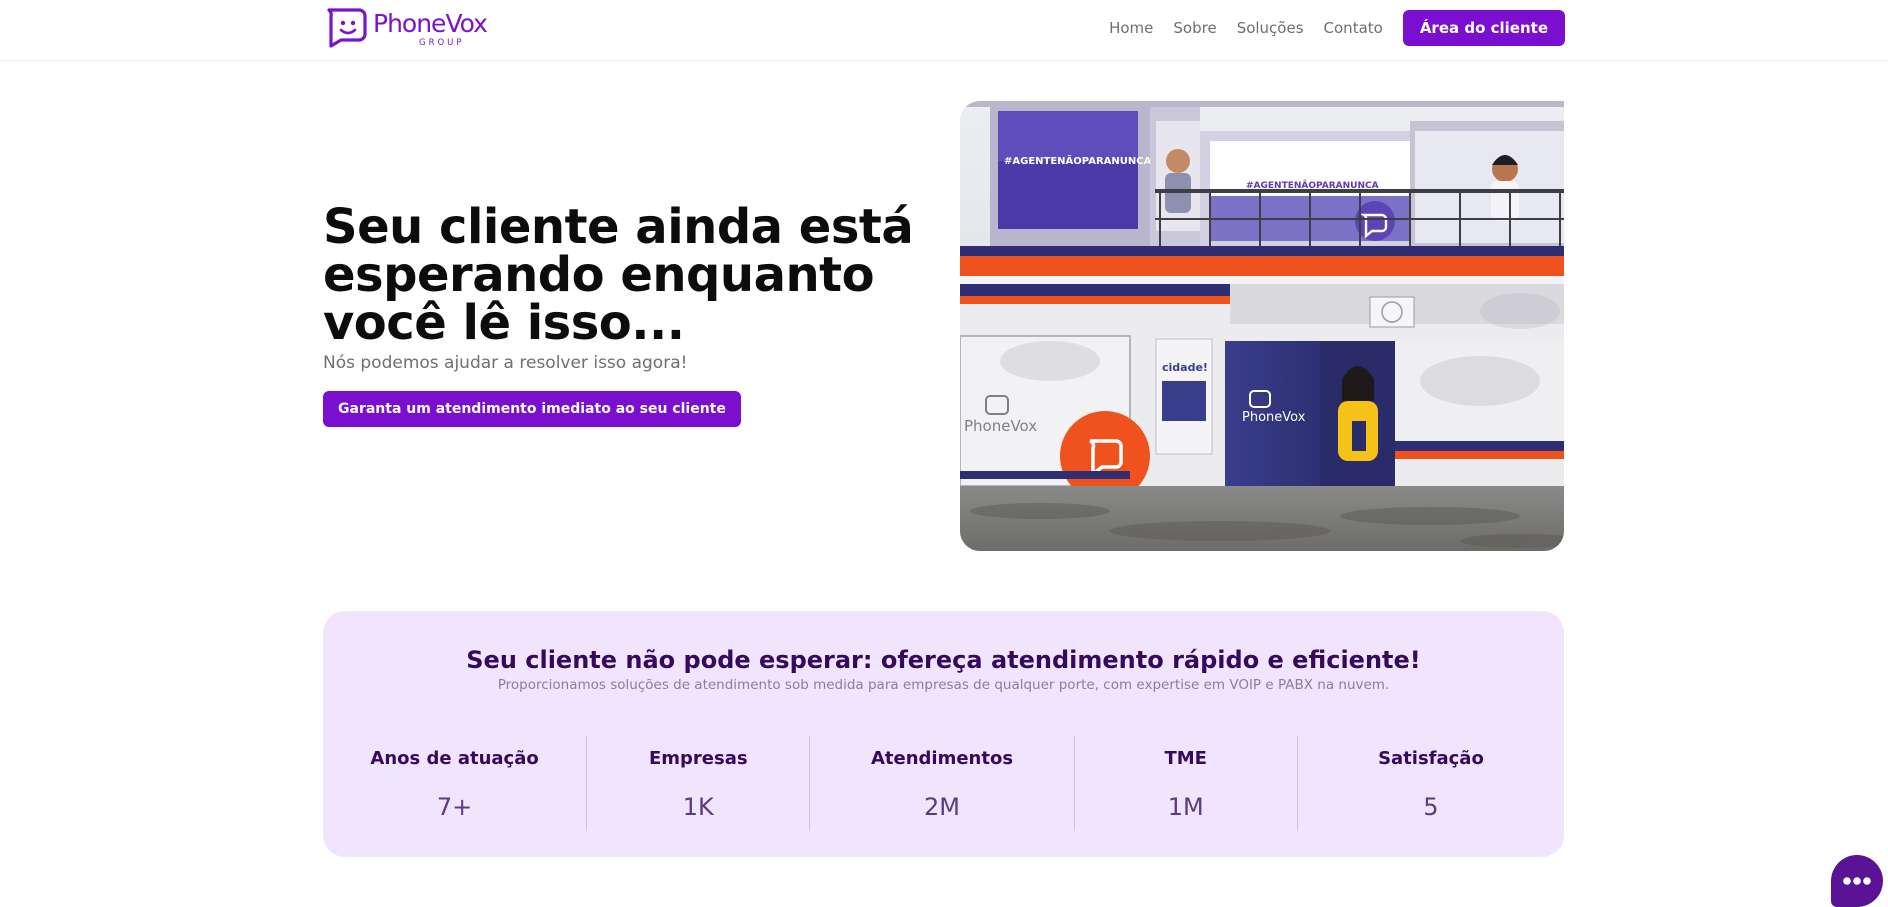  Describe the element at coordinates (1185, 807) in the screenshot. I see `stat-value: 1M` at that location.